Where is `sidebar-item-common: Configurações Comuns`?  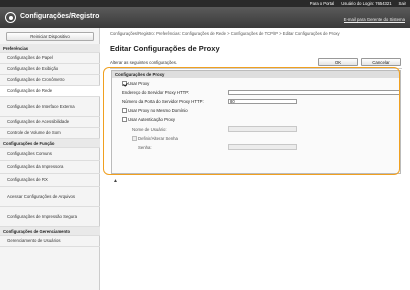 sidebar-item-common: Configurações Comuns is located at coordinates (50, 154).